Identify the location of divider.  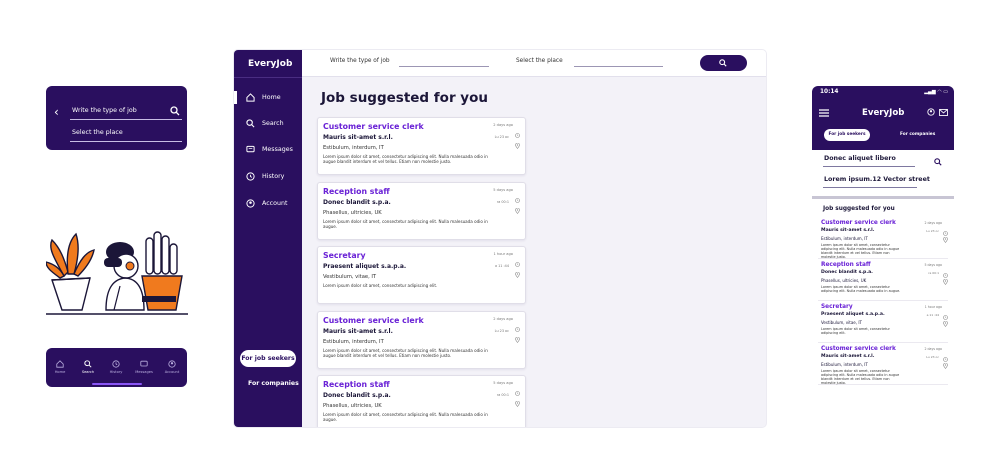
(883, 197).